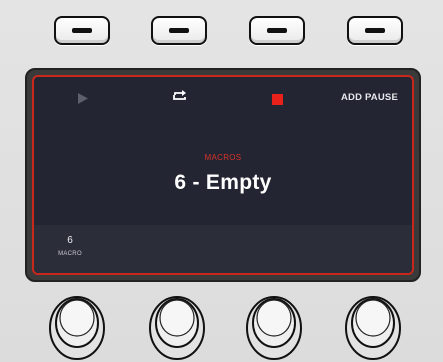 This screenshot has height=362, width=443. Describe the element at coordinates (180, 98) in the screenshot. I see `loop-icon` at that location.